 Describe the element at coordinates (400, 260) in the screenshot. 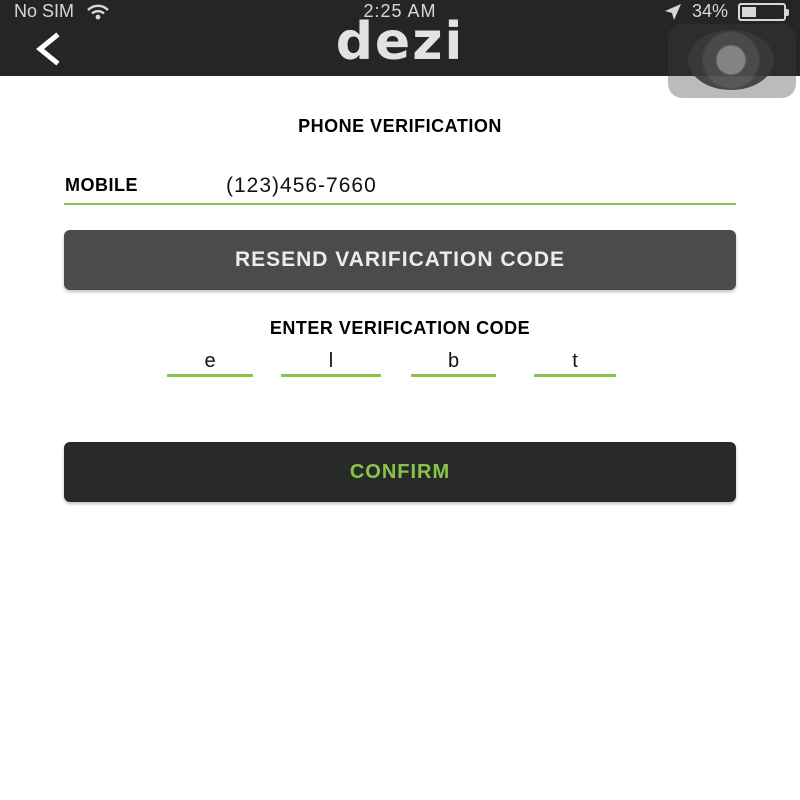

I see `resend-code-button: RESEND VARIFICATION CODE` at that location.